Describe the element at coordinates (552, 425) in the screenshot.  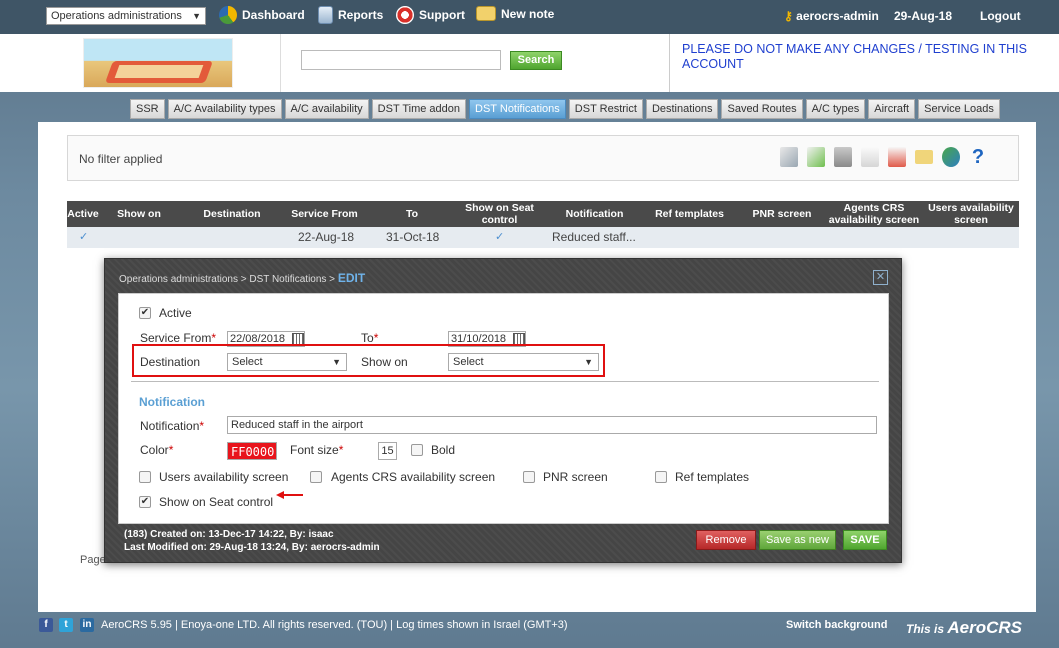
I see `notification-field: Reduced staff in the airport` at that location.